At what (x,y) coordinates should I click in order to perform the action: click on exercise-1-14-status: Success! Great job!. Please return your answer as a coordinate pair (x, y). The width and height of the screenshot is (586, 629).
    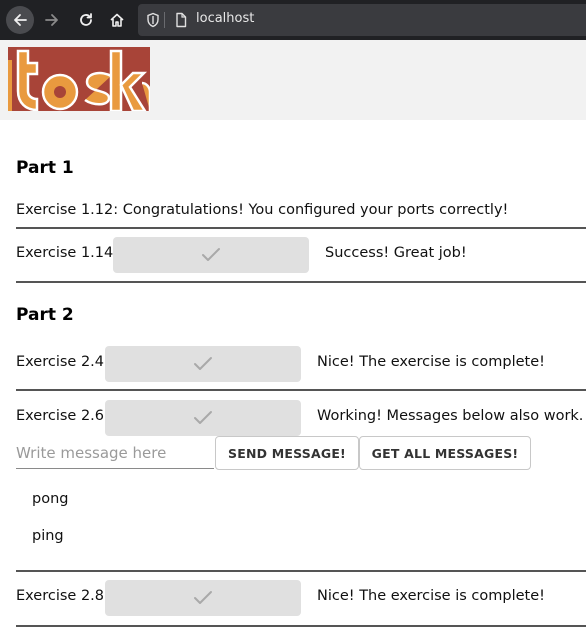
    Looking at the image, I should click on (396, 253).